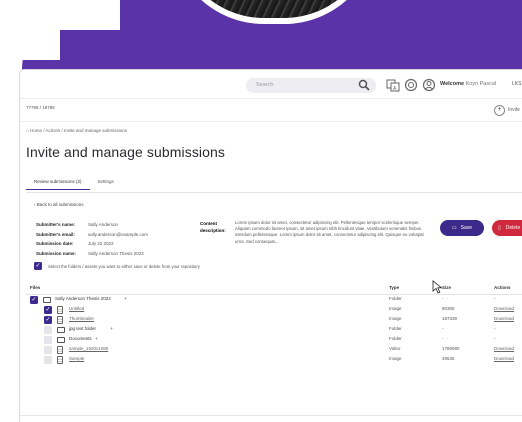  Describe the element at coordinates (395, 348) in the screenshot. I see `file-type: Video` at that location.